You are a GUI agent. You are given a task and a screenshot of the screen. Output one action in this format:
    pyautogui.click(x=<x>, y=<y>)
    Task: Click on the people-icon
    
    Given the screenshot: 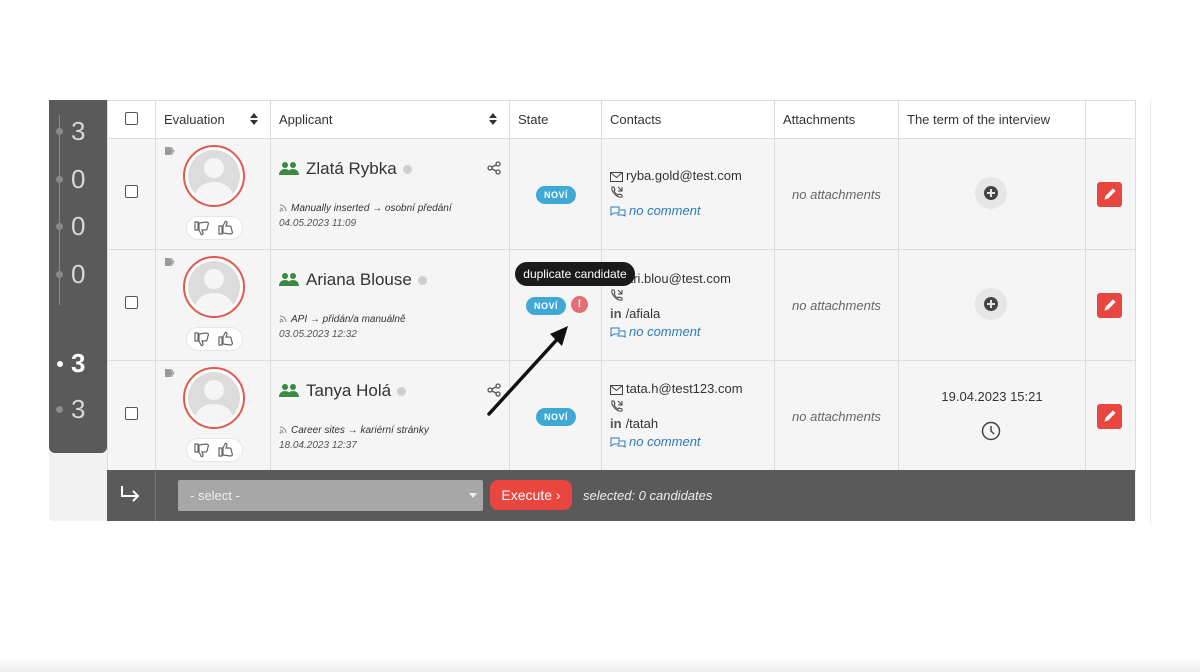 What is the action you would take?
    pyautogui.click(x=289, y=279)
    